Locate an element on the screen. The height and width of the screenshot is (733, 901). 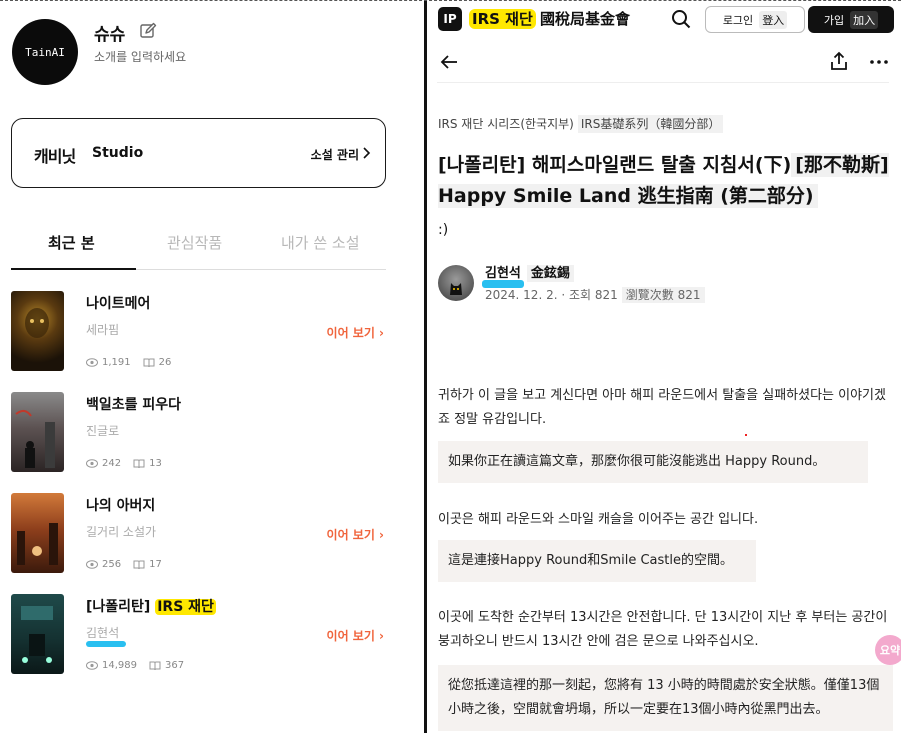
post-meta: 2024. 12. 2. · 조회 821 瀏覽次數 821 is located at coordinates (595, 294).